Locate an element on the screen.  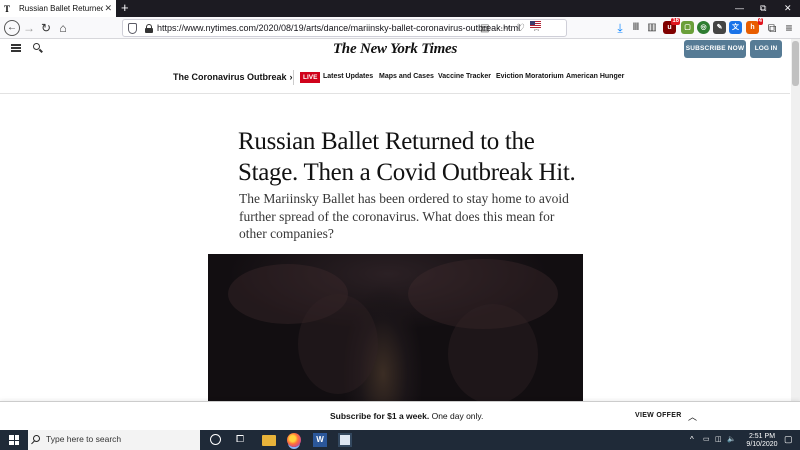
live-badge: LIVE is located at coordinates (310, 77).